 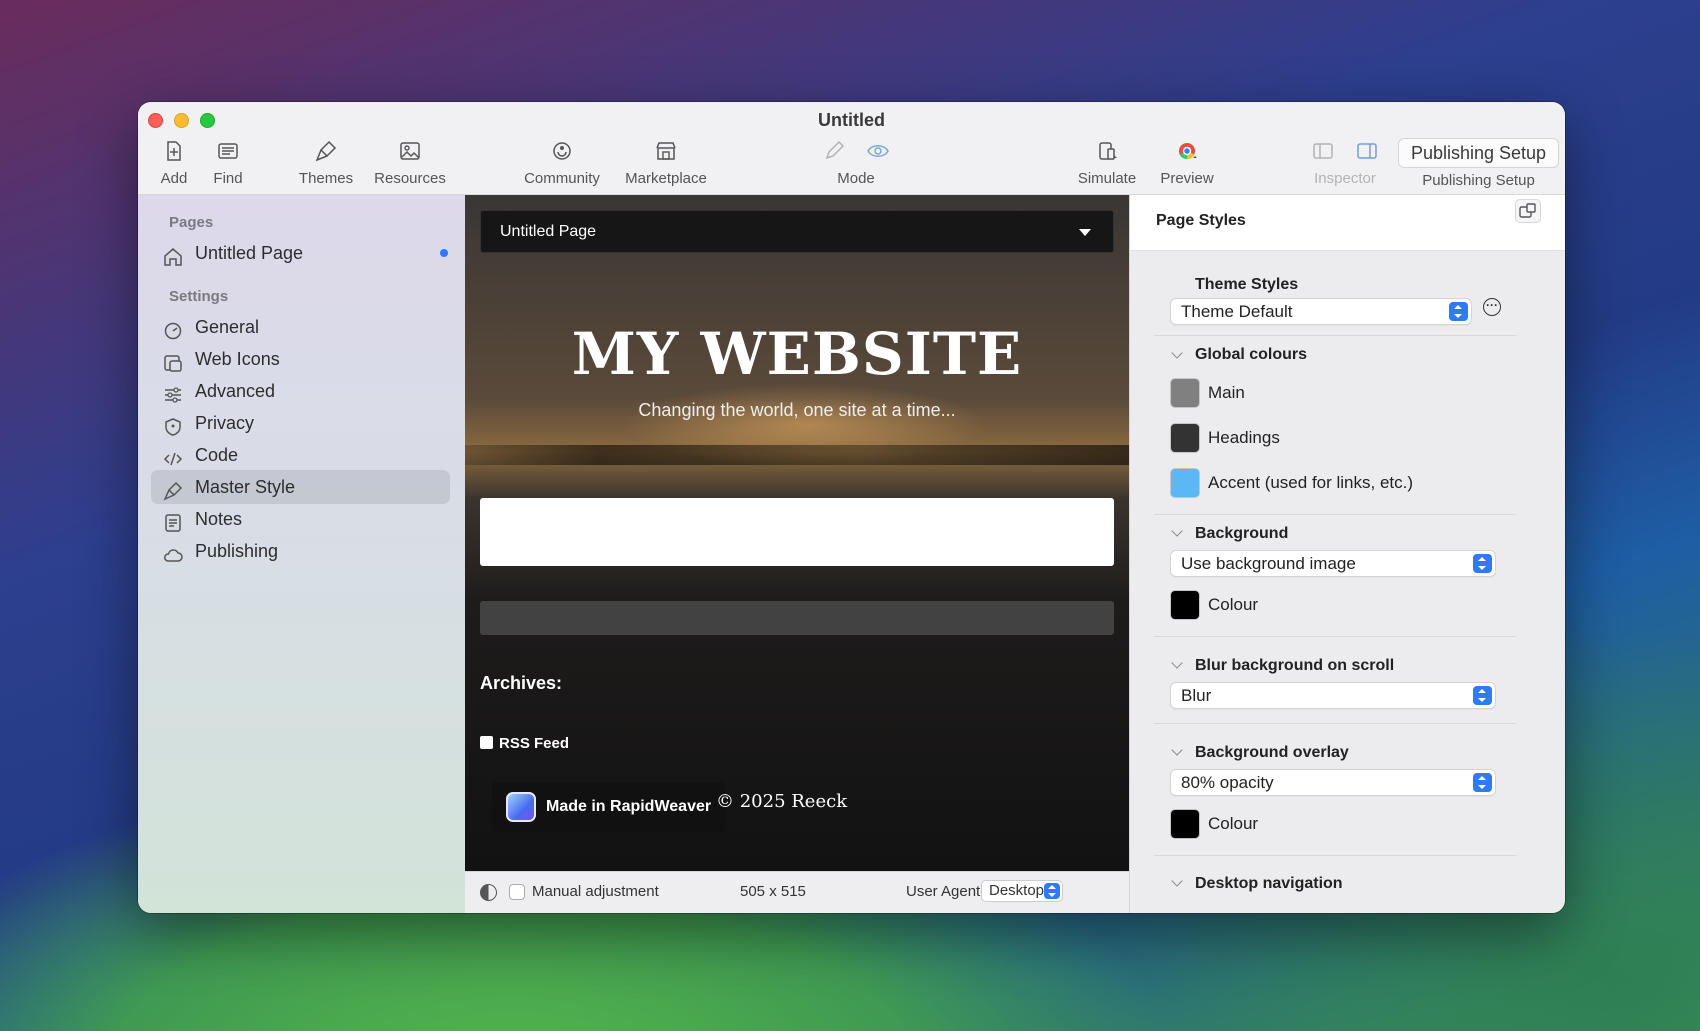 What do you see at coordinates (173, 552) in the screenshot?
I see `cloud-icon` at bounding box center [173, 552].